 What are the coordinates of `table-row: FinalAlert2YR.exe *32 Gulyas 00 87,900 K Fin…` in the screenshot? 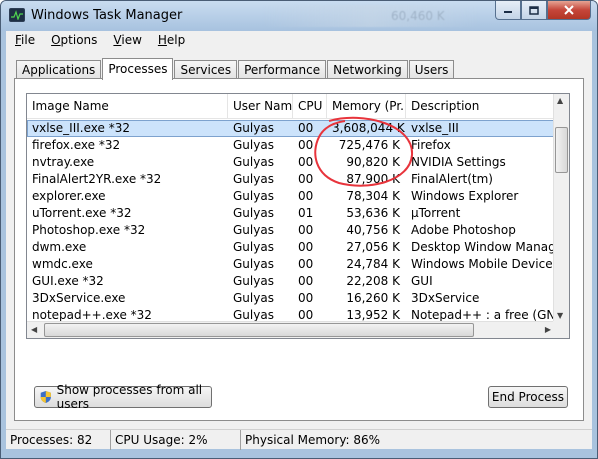 It's located at (291, 179).